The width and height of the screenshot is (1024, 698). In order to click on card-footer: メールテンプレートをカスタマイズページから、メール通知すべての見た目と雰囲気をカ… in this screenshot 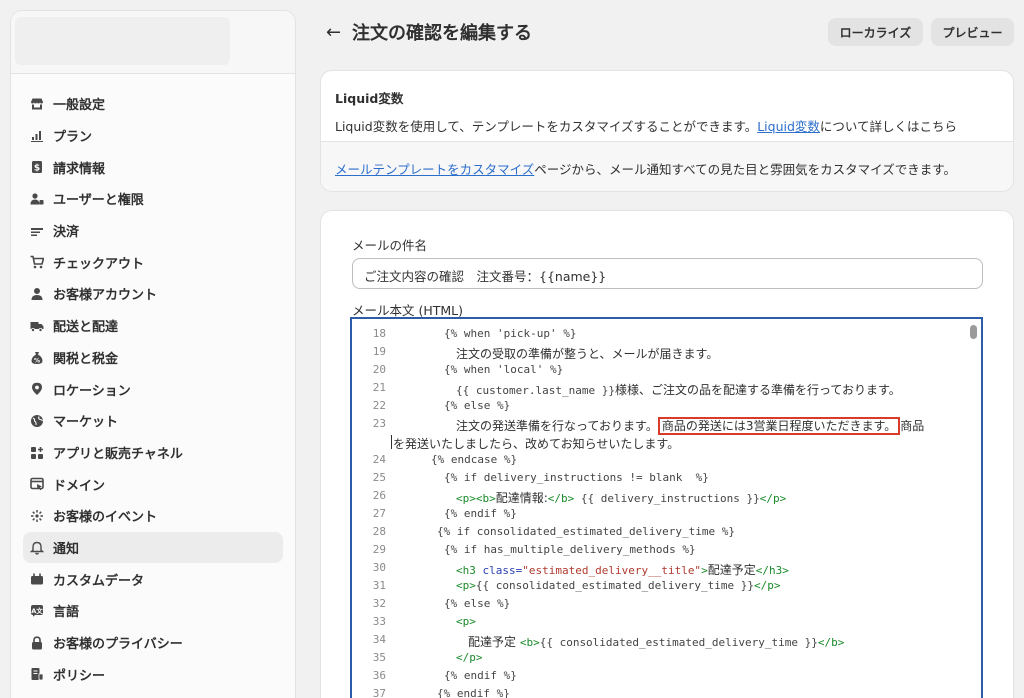, I will do `click(667, 166)`.